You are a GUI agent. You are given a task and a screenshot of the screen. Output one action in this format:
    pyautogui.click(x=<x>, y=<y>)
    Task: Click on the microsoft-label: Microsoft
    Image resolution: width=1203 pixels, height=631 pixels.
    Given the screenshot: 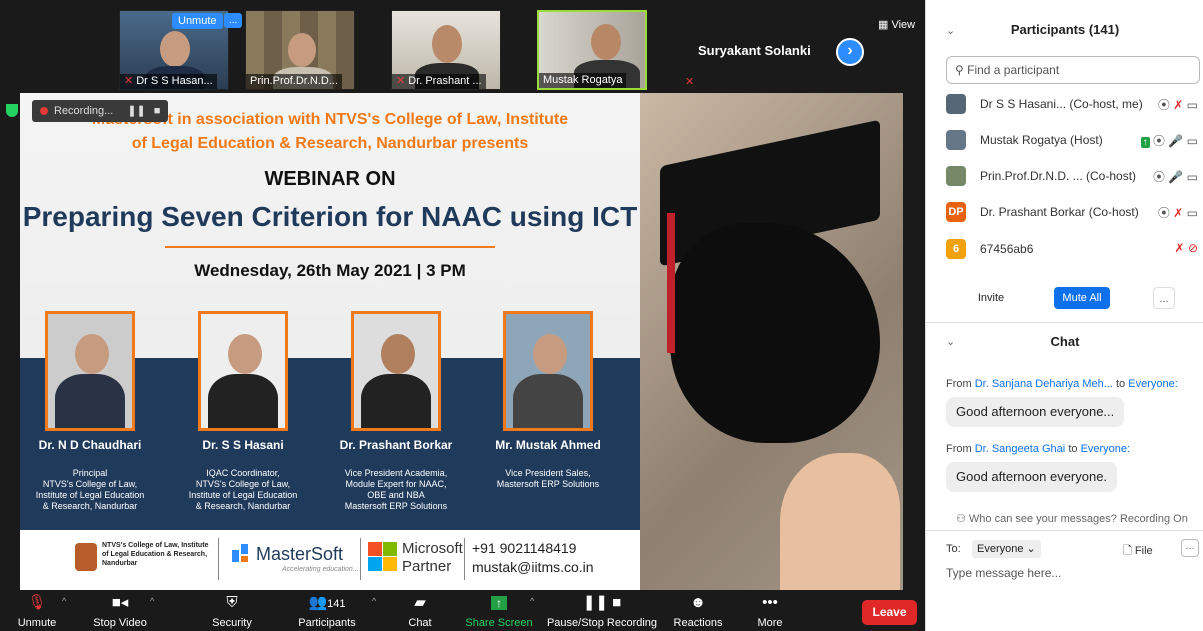 What is the action you would take?
    pyautogui.click(x=432, y=548)
    